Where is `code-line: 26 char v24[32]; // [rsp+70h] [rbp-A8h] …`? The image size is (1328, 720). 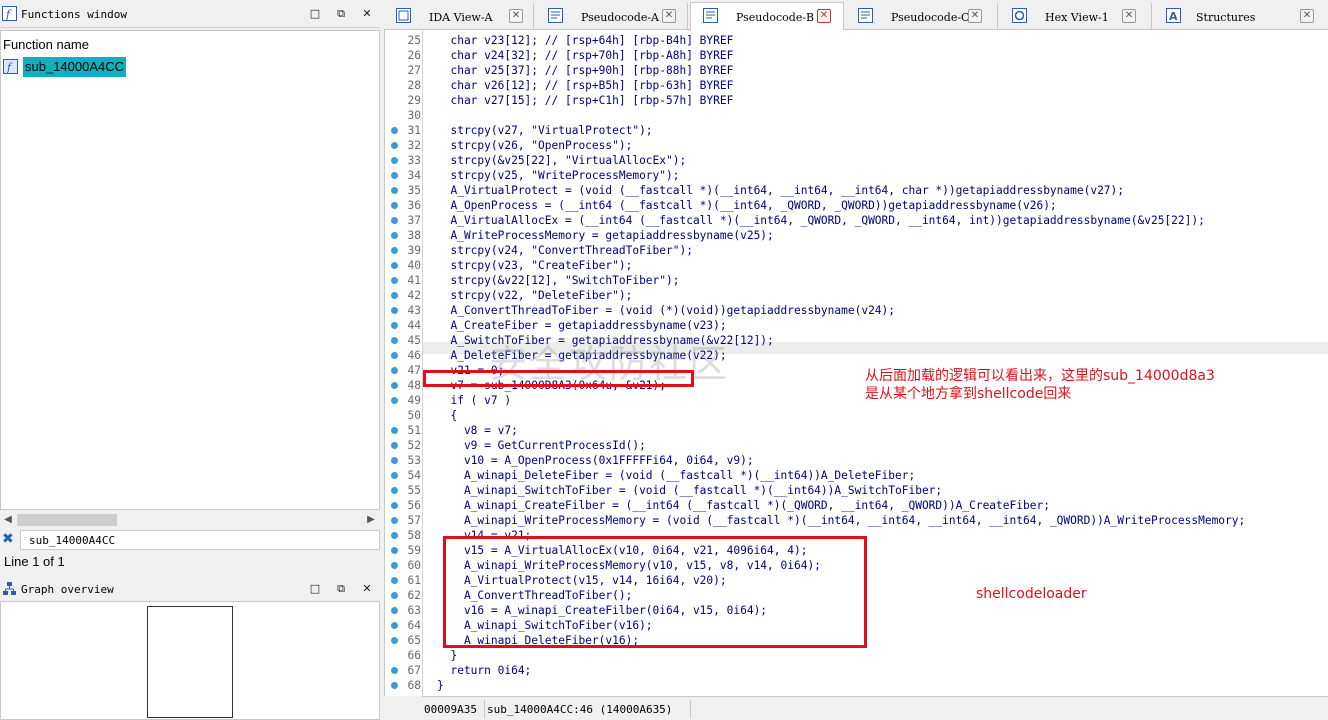 code-line: 26 char v24[32]; // [rsp+70h] [rbp-A8h] … is located at coordinates (856, 55).